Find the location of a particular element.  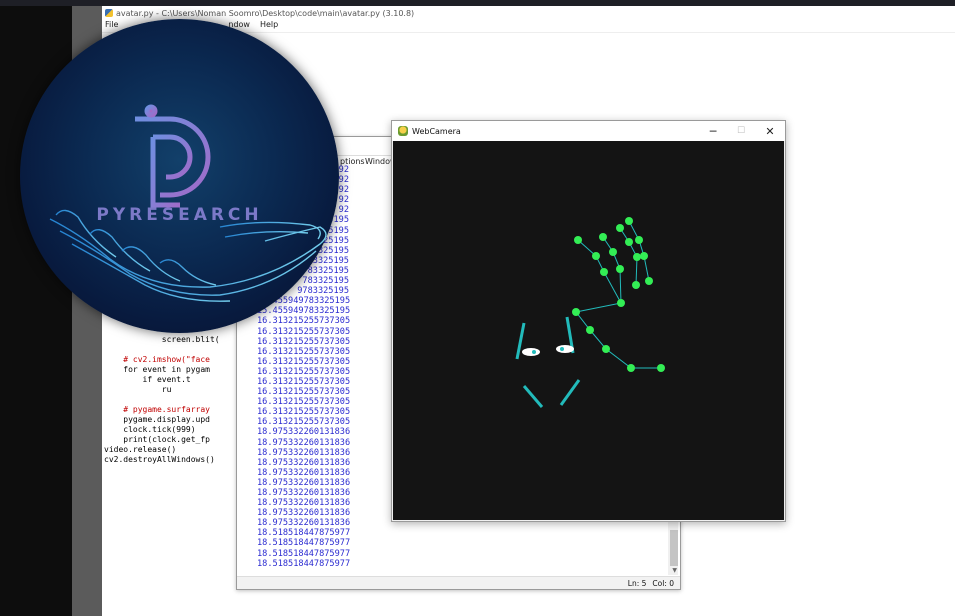

hand-joints is located at coordinates (618, 294).